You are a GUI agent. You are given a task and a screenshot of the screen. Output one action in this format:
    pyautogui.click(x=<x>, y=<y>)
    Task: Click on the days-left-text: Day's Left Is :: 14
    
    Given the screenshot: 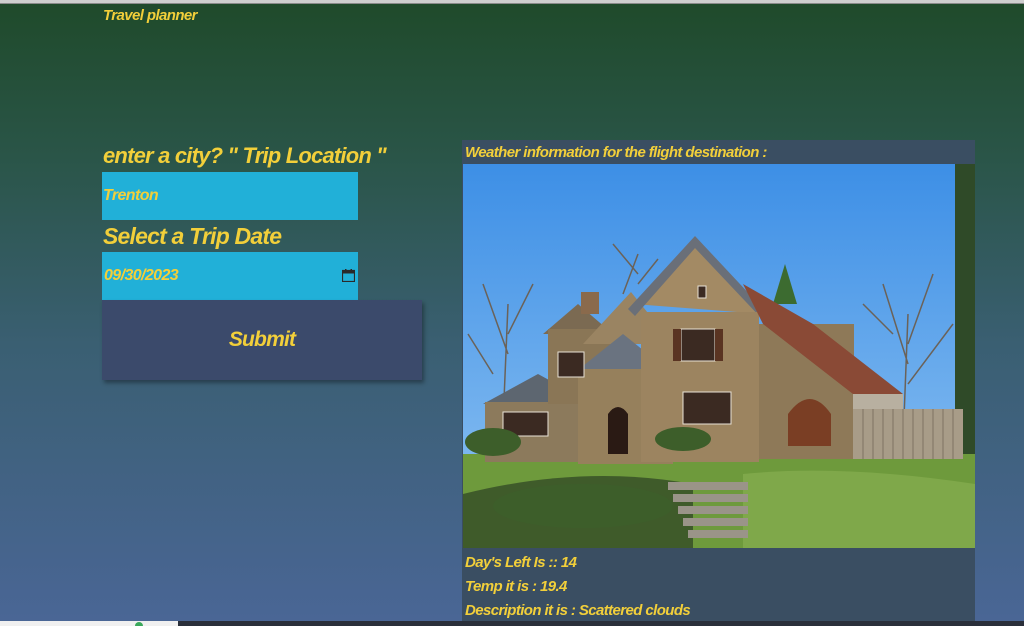 What is the action you would take?
    pyautogui.click(x=521, y=562)
    